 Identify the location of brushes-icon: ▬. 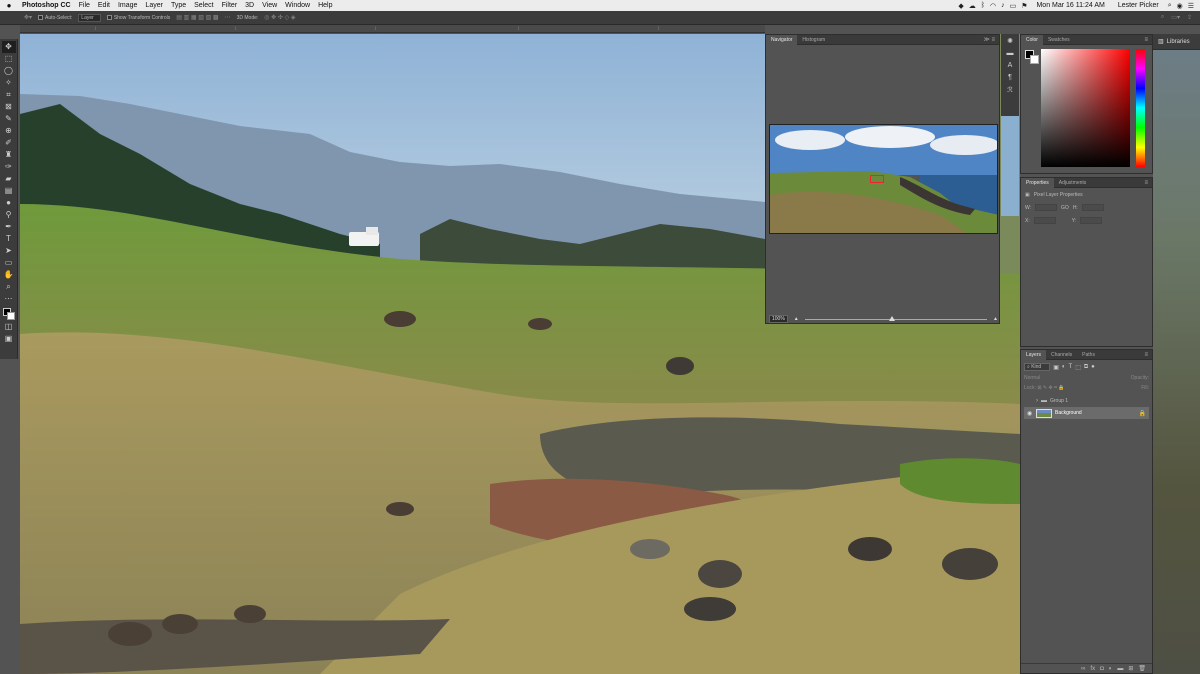
(1010, 53).